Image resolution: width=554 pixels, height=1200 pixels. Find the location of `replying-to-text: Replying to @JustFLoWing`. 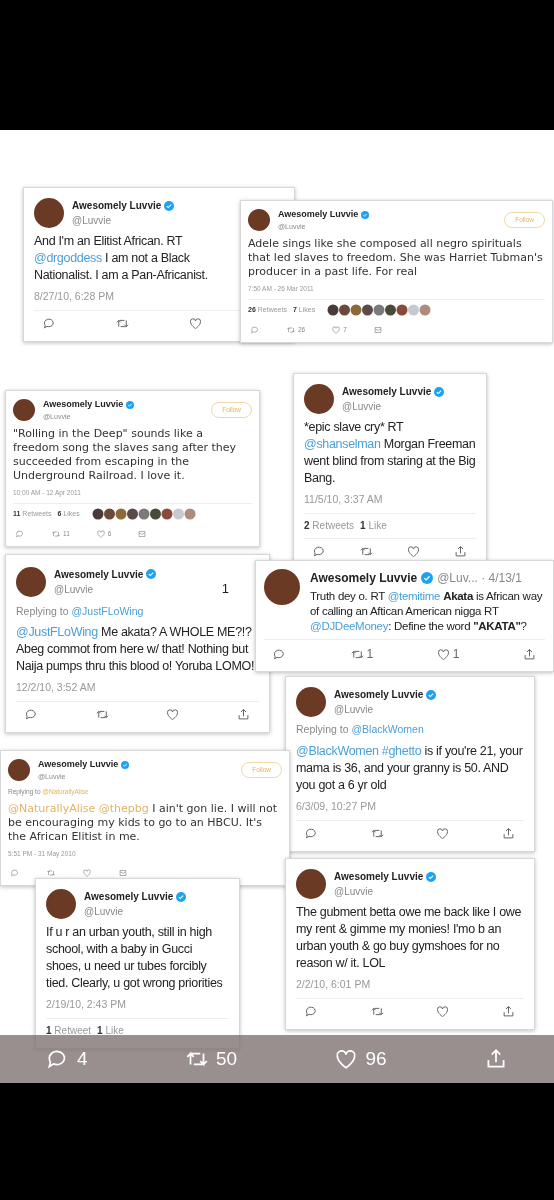

replying-to-text: Replying to @JustFLoWing is located at coordinates (80, 611).